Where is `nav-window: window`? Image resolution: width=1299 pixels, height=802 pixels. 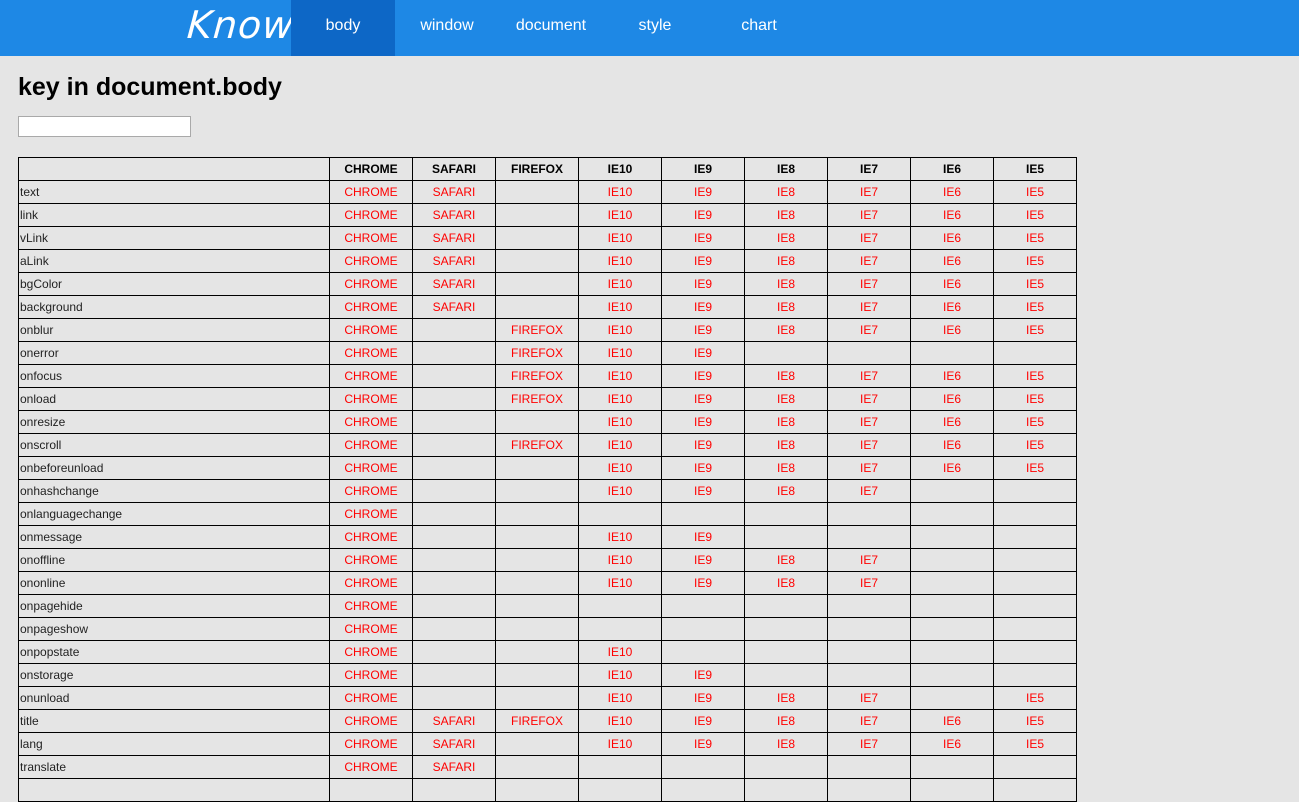 nav-window: window is located at coordinates (447, 28).